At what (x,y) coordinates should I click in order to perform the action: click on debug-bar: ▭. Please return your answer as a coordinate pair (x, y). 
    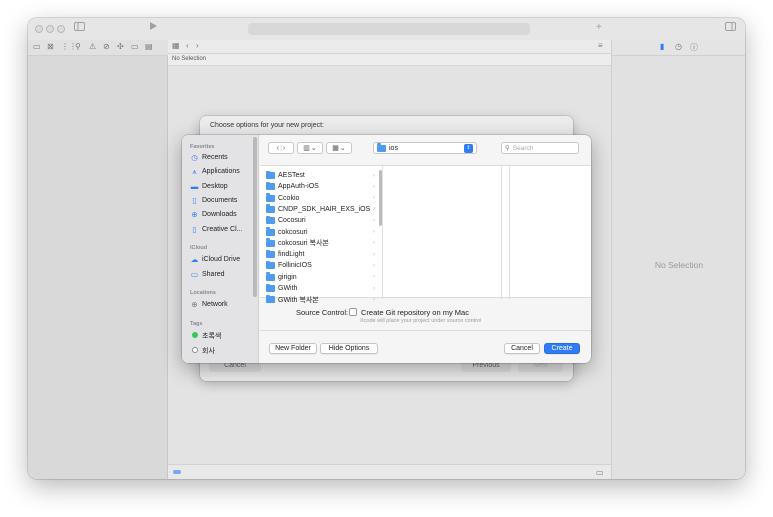
    Looking at the image, I should click on (389, 471).